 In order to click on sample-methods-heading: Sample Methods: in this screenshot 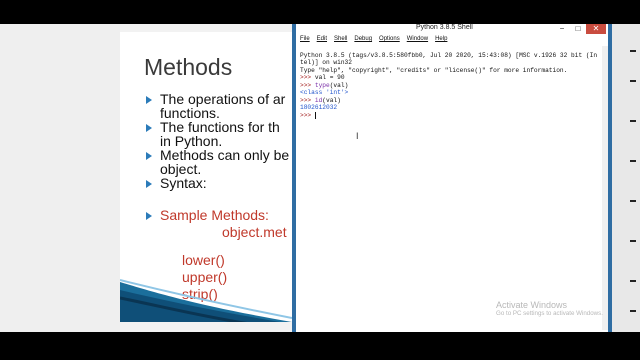, I will do `click(214, 215)`.